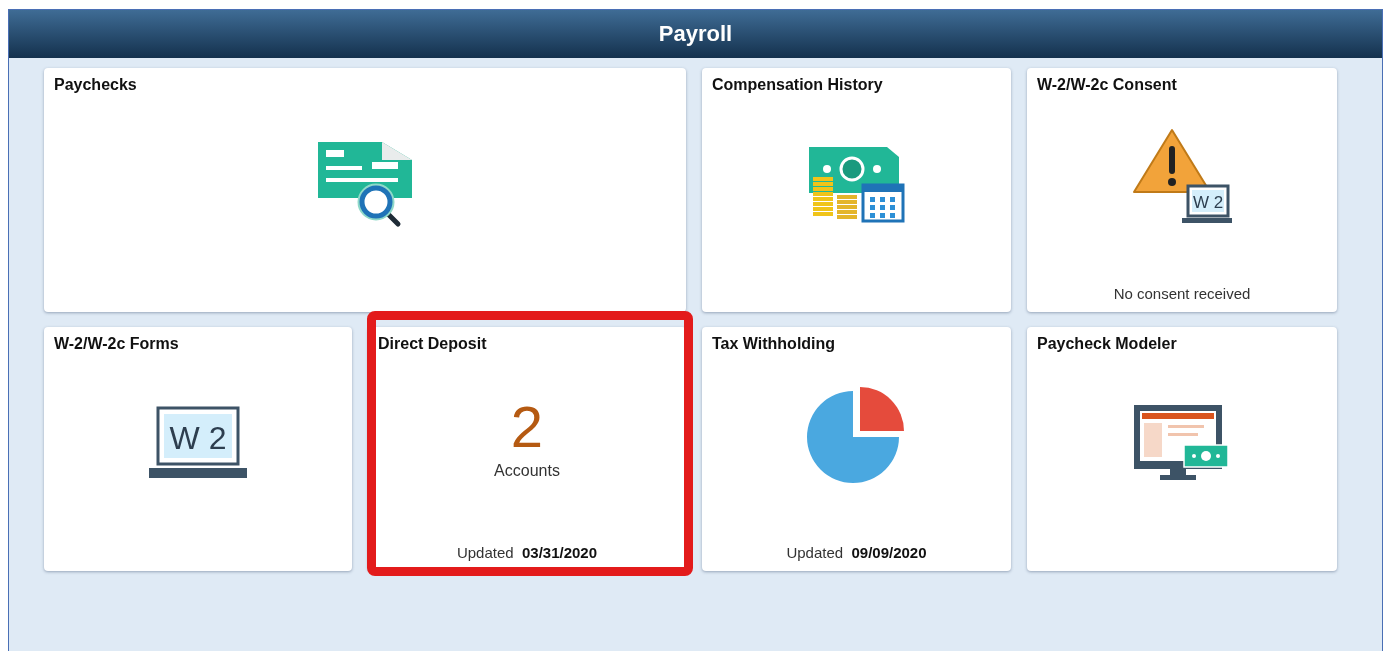 This screenshot has height=651, width=1390. What do you see at coordinates (527, 470) in the screenshot?
I see `count-label: Accounts` at bounding box center [527, 470].